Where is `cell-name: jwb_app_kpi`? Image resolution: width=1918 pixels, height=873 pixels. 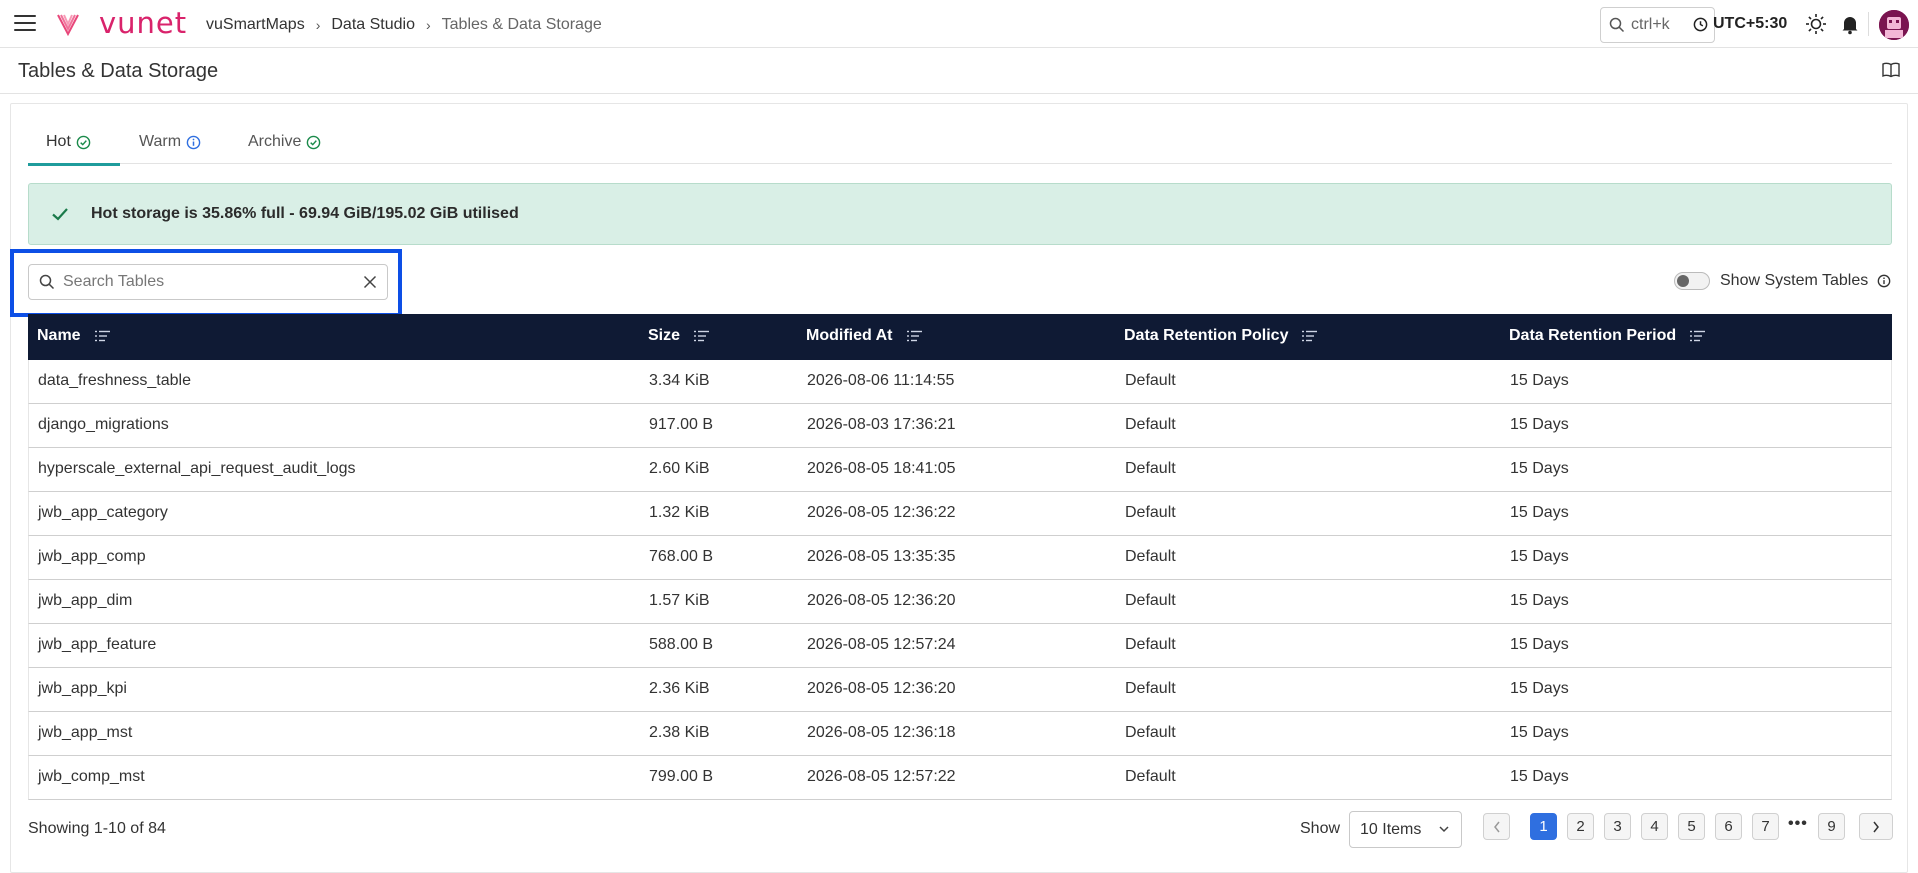 cell-name: jwb_app_kpi is located at coordinates (82, 688).